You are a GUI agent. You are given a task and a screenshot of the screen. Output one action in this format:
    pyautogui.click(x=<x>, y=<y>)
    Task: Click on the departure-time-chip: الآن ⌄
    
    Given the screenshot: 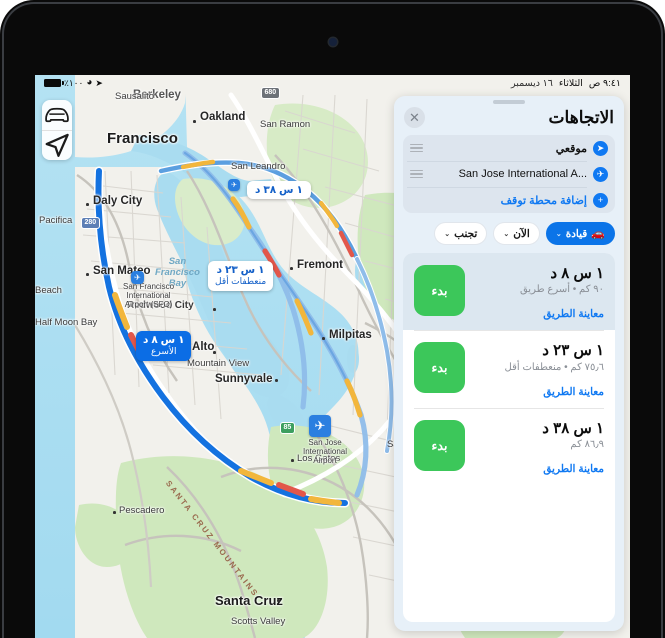 What is the action you would take?
    pyautogui.click(x=516, y=233)
    